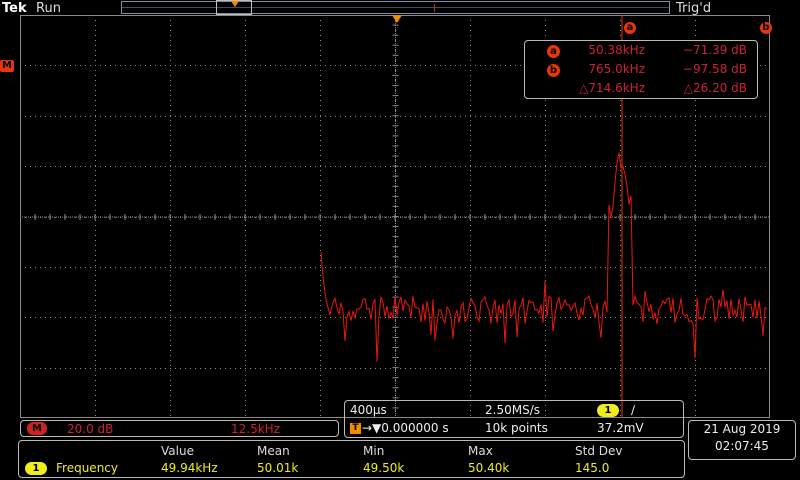 The height and width of the screenshot is (480, 800). Describe the element at coordinates (384, 468) in the screenshot. I see `measurement-min: 49.50k` at that location.